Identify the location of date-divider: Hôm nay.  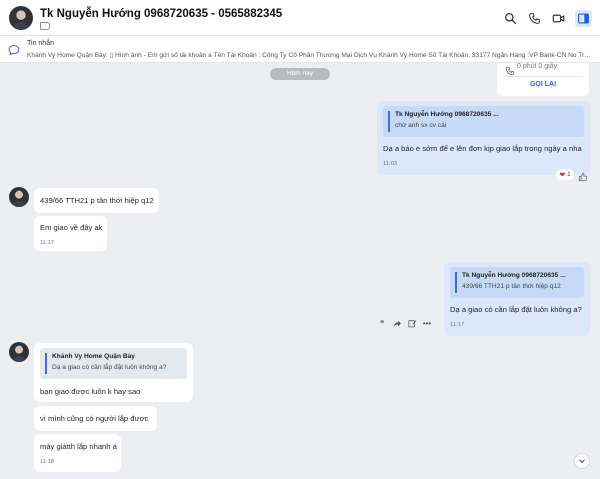
(300, 74).